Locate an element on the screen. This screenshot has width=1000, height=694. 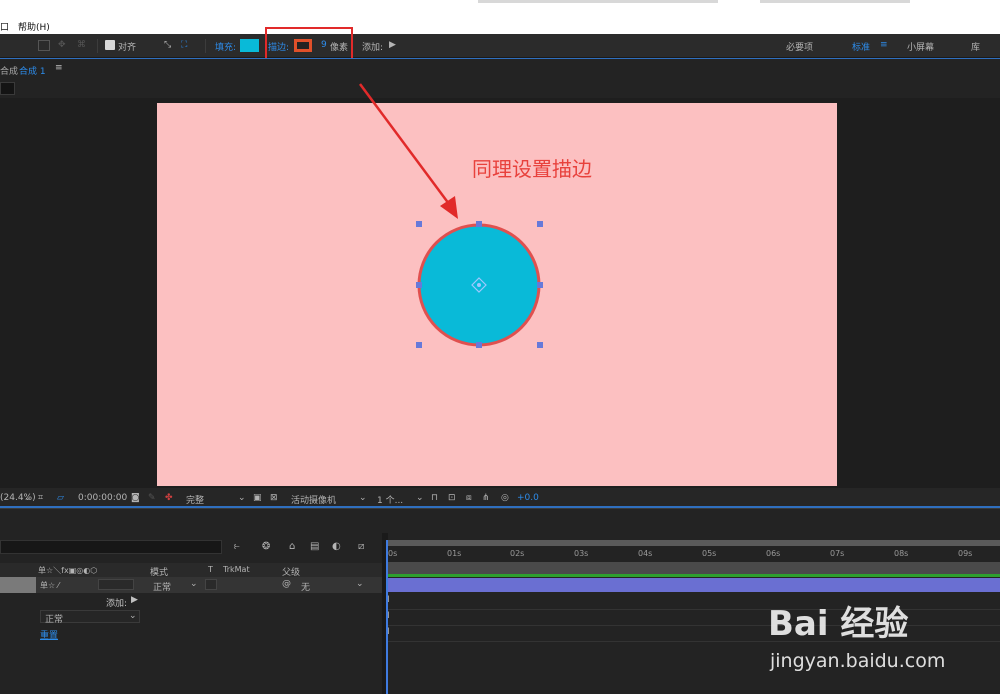
toggle-pixel-aspect-icon: ⊓ is located at coordinates (434, 498).